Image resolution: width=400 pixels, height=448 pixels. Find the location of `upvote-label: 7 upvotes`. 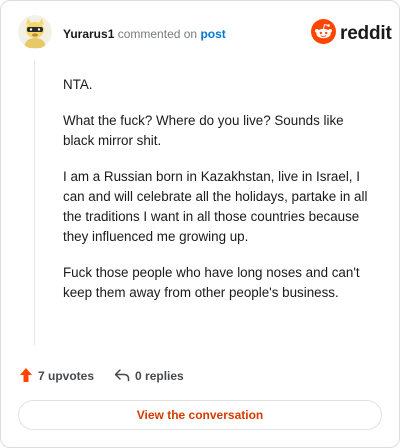

upvote-label: 7 upvotes is located at coordinates (66, 376).